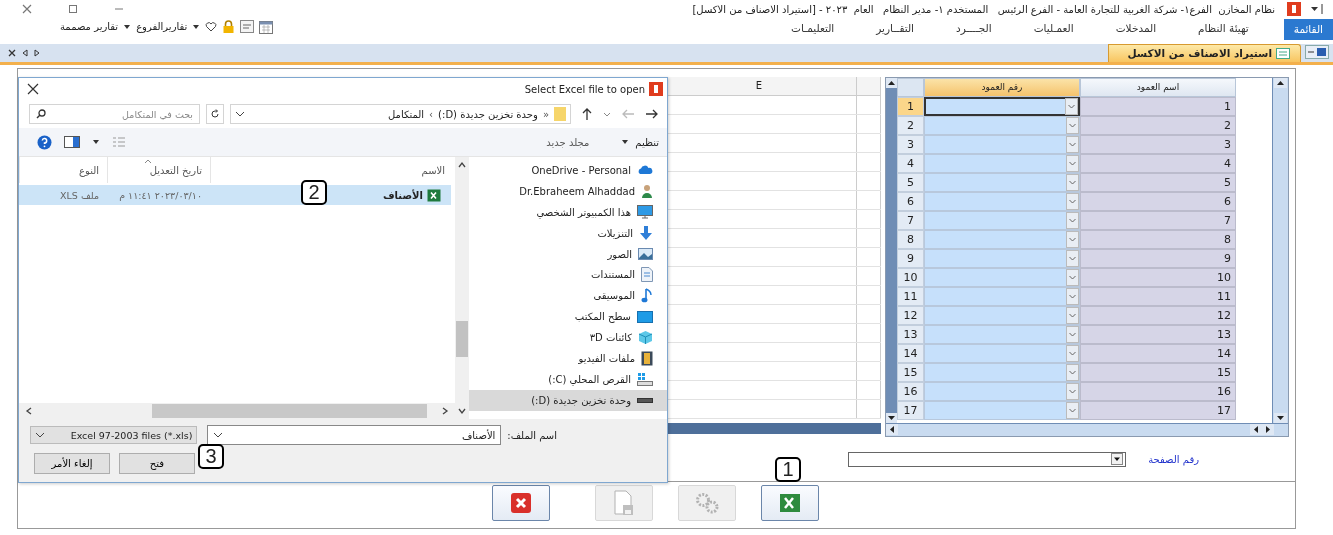 The image size is (1333, 535). What do you see at coordinates (1136, 29) in the screenshot?
I see `menu-tab: المدخلات` at bounding box center [1136, 29].